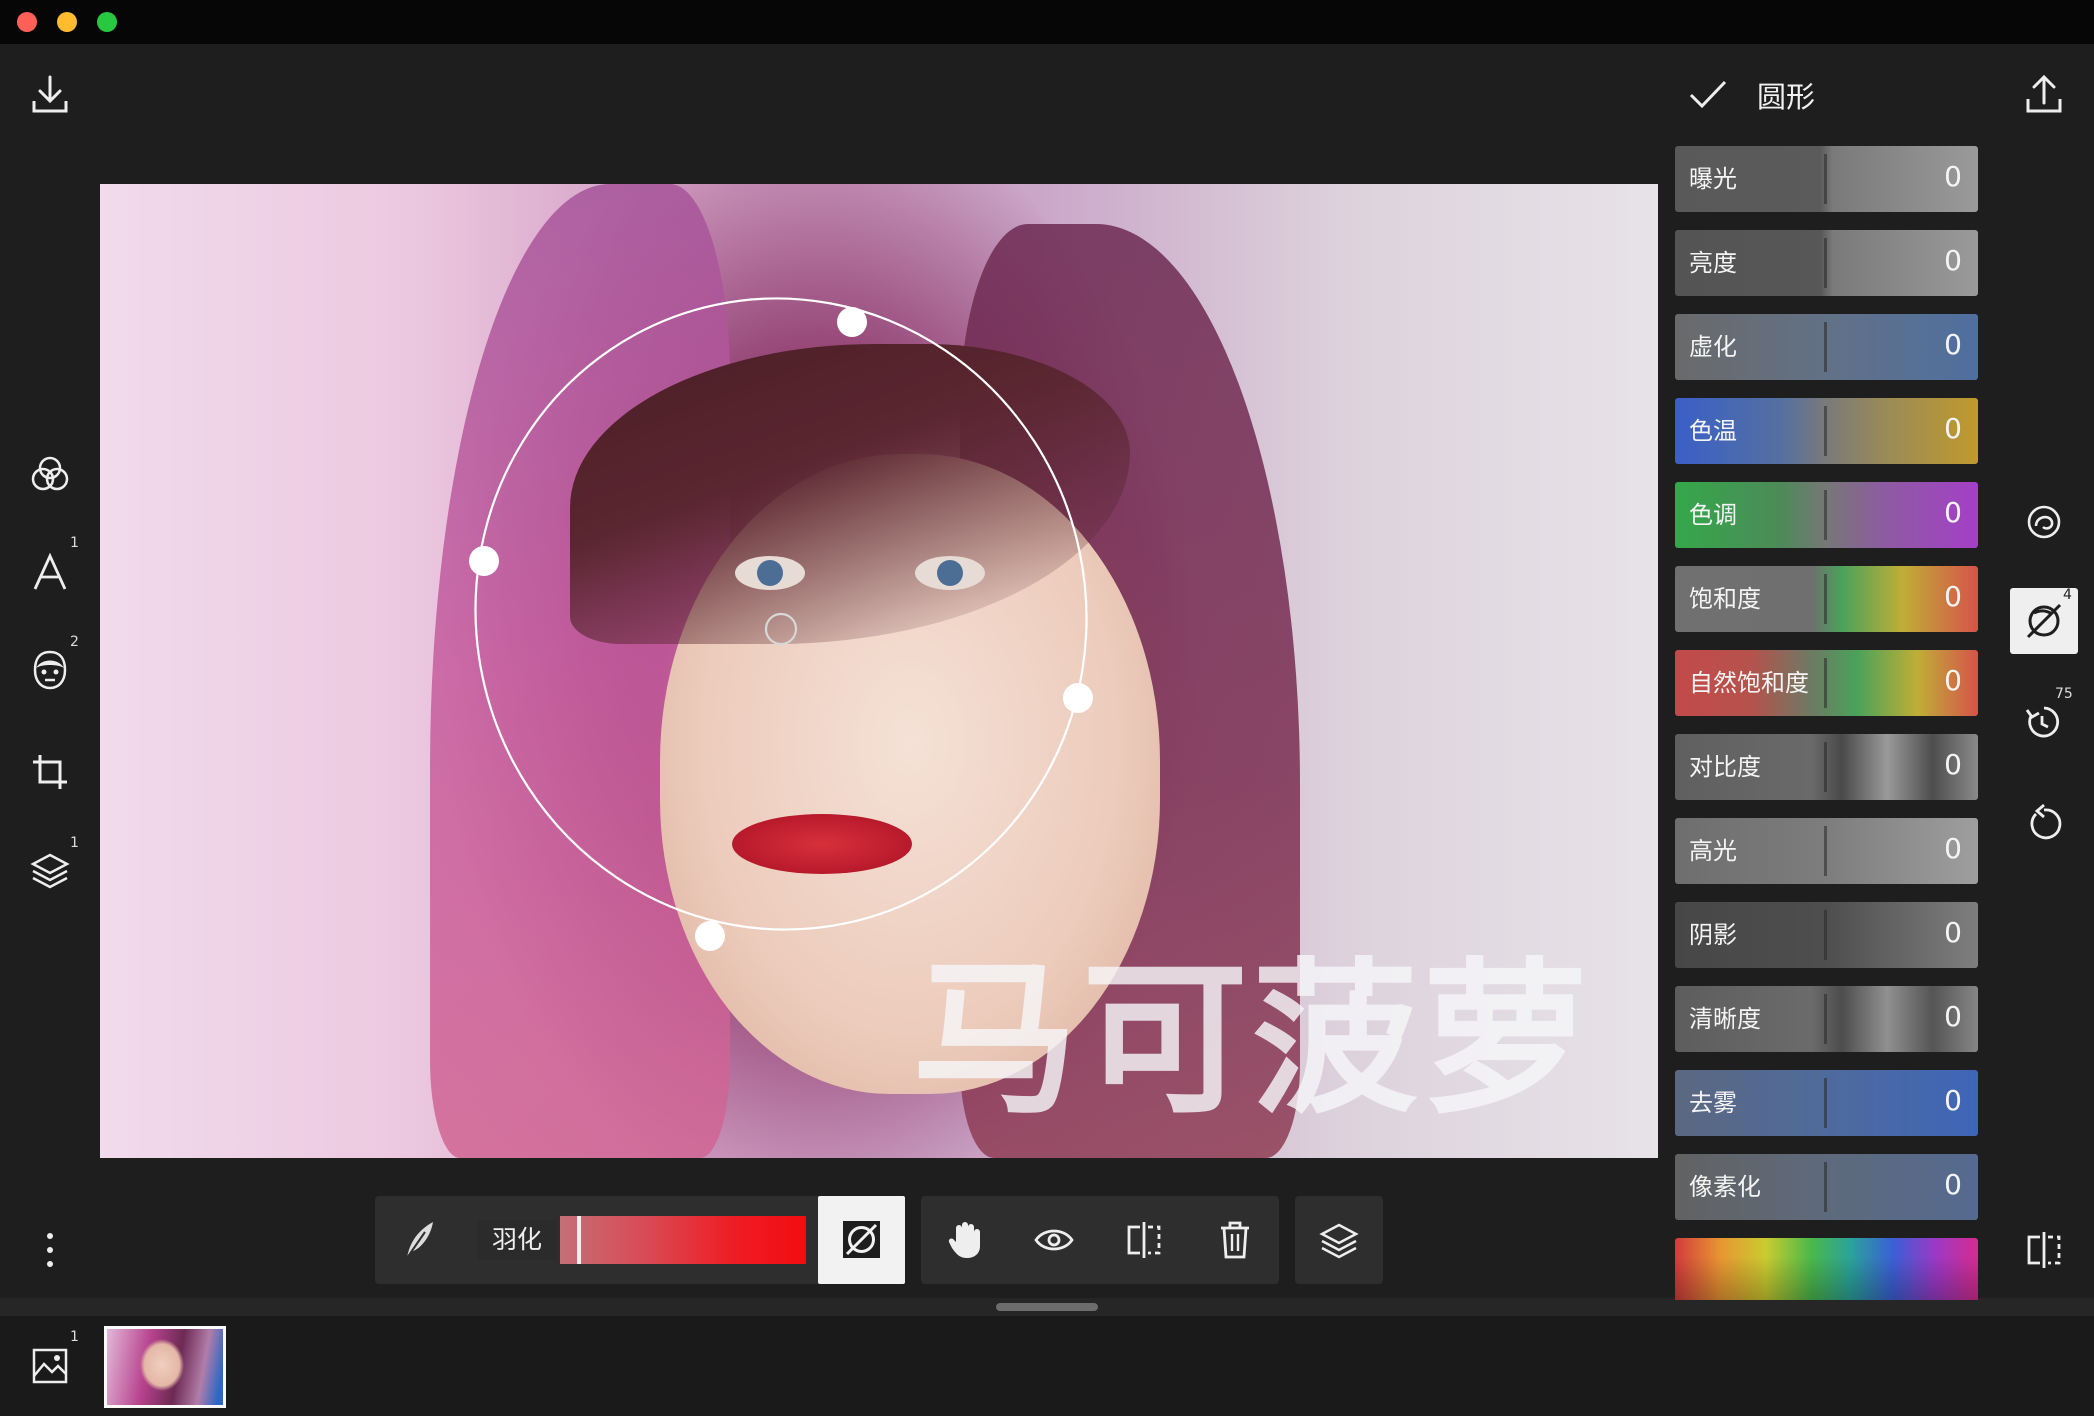 The image size is (2094, 1416). What do you see at coordinates (2064, 694) in the screenshot?
I see `history-count-badge: 75` at bounding box center [2064, 694].